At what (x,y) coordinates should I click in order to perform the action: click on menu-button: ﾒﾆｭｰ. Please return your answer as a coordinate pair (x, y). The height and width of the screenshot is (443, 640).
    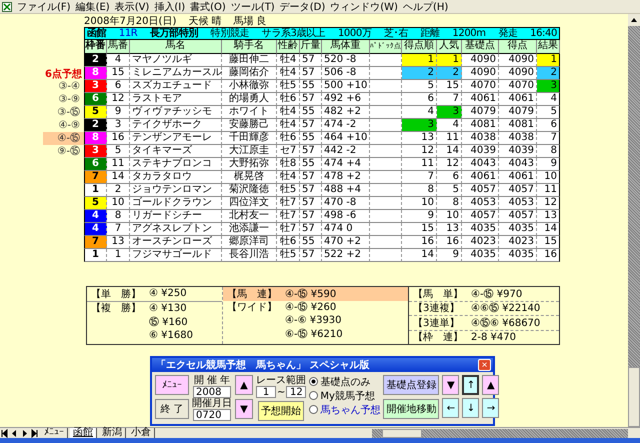
    Looking at the image, I should click on (172, 385).